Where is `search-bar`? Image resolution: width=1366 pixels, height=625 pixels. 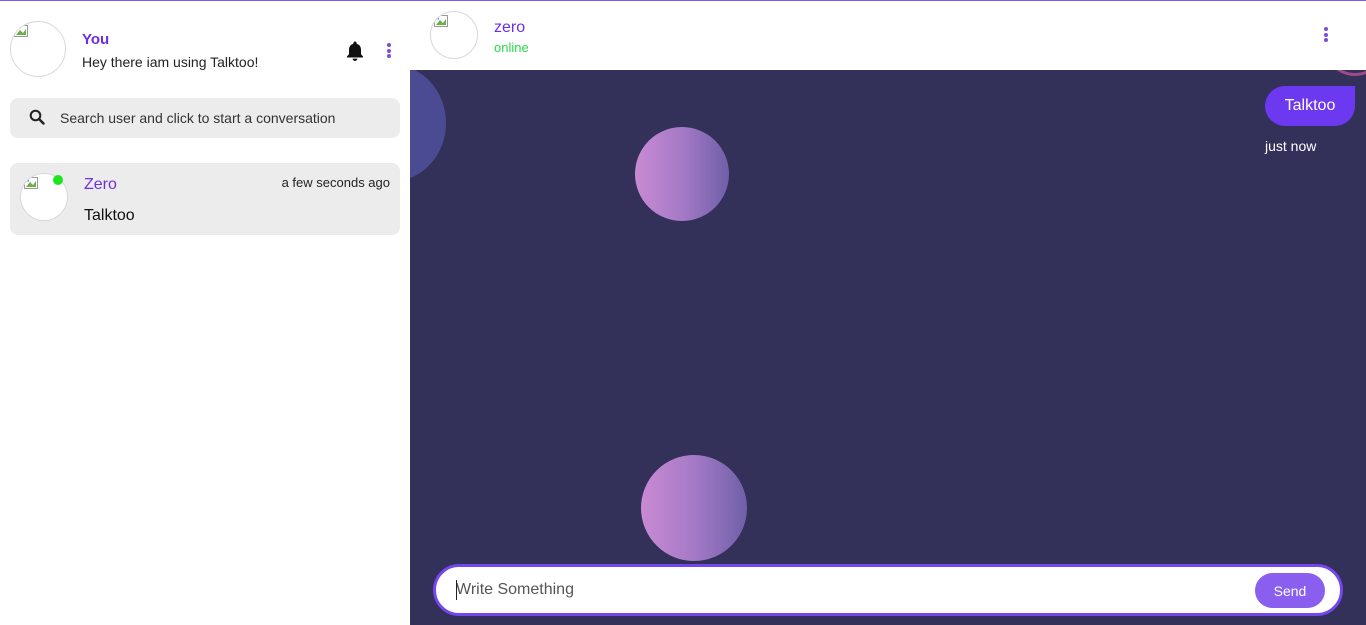
search-bar is located at coordinates (205, 118).